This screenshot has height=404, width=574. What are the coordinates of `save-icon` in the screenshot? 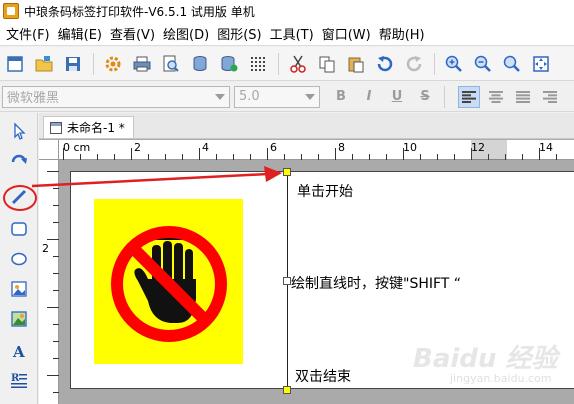 It's located at (73, 64).